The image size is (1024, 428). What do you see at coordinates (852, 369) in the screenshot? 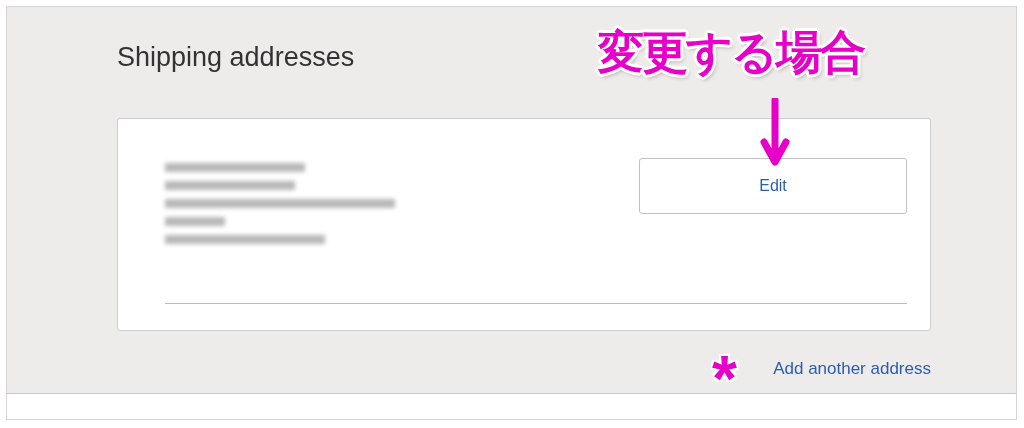
I see `add-address-link: Add another address` at bounding box center [852, 369].